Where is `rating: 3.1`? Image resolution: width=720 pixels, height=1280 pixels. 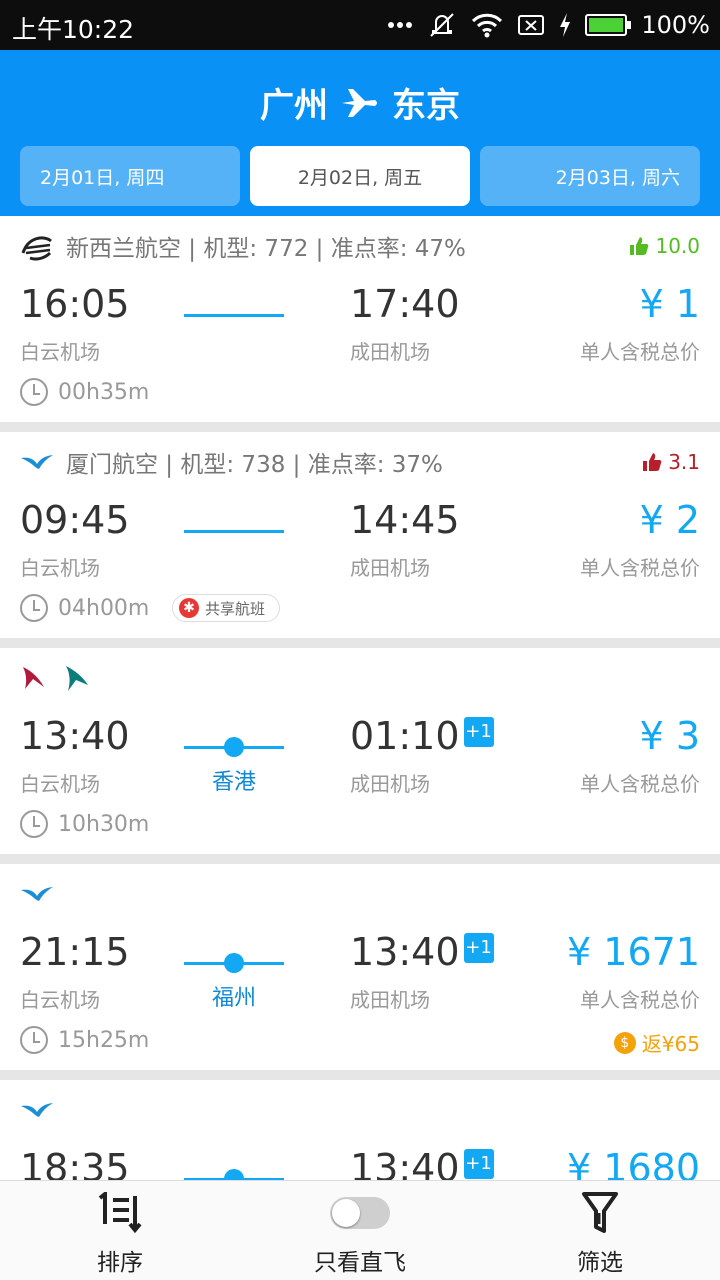 rating: 3.1 is located at coordinates (671, 462).